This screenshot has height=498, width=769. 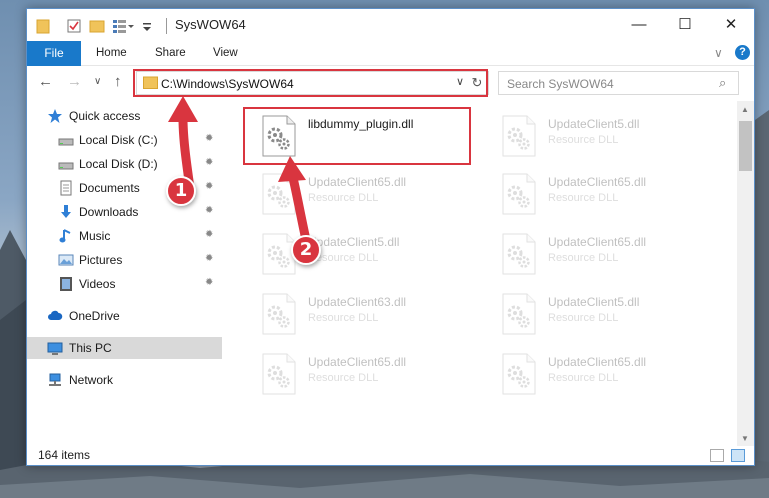 I want to click on recent-locations-button: ∨, so click(x=97, y=81).